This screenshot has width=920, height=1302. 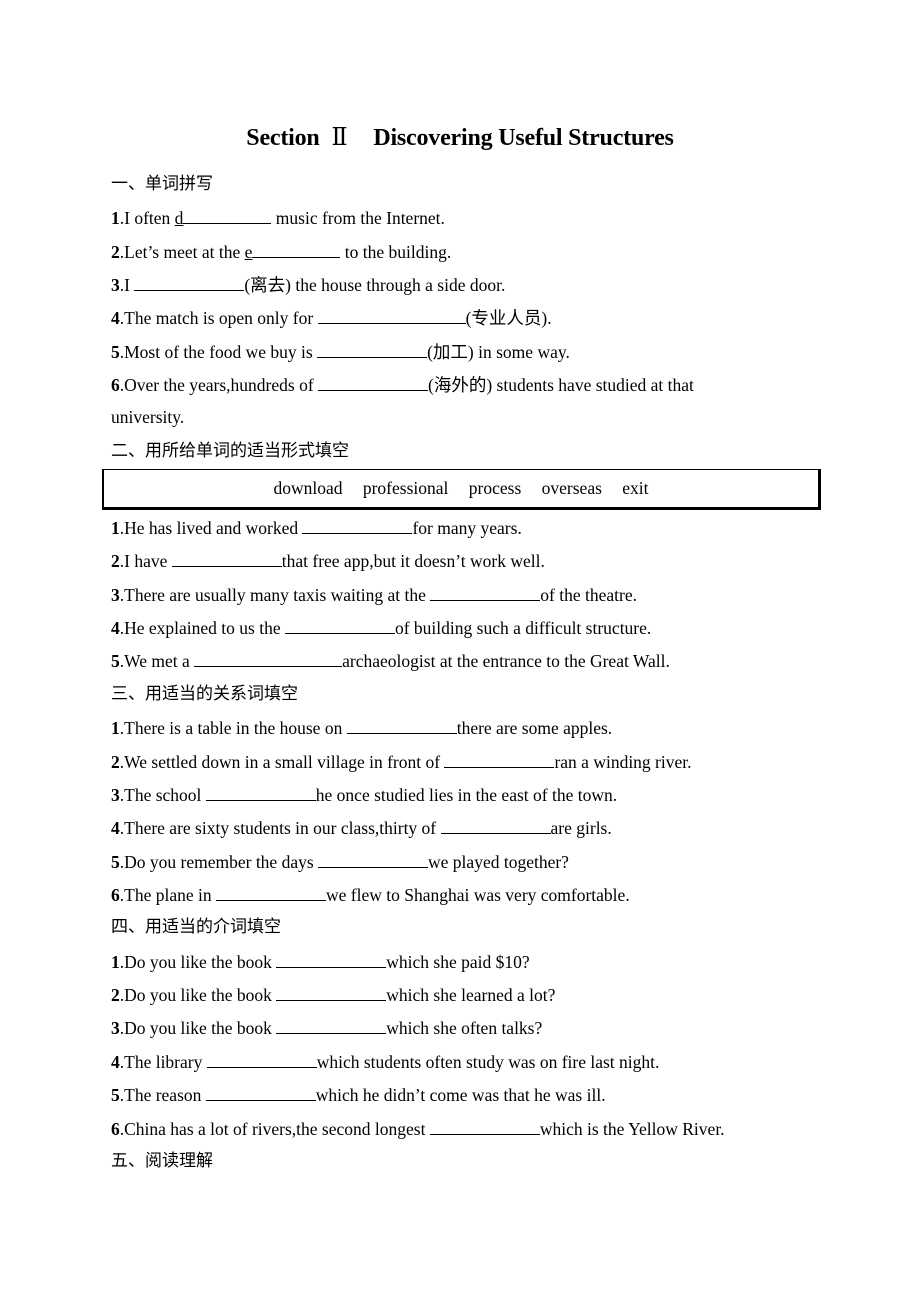 I want to click on item-text-after: which is the Yellow River., so click(x=632, y=1129).